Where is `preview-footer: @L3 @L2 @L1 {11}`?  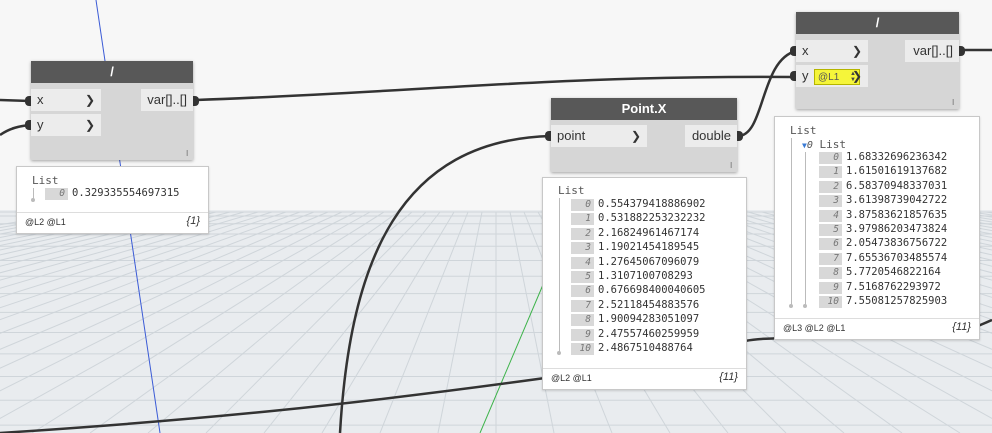
preview-footer: @L3 @L2 @L1 {11} is located at coordinates (877, 328).